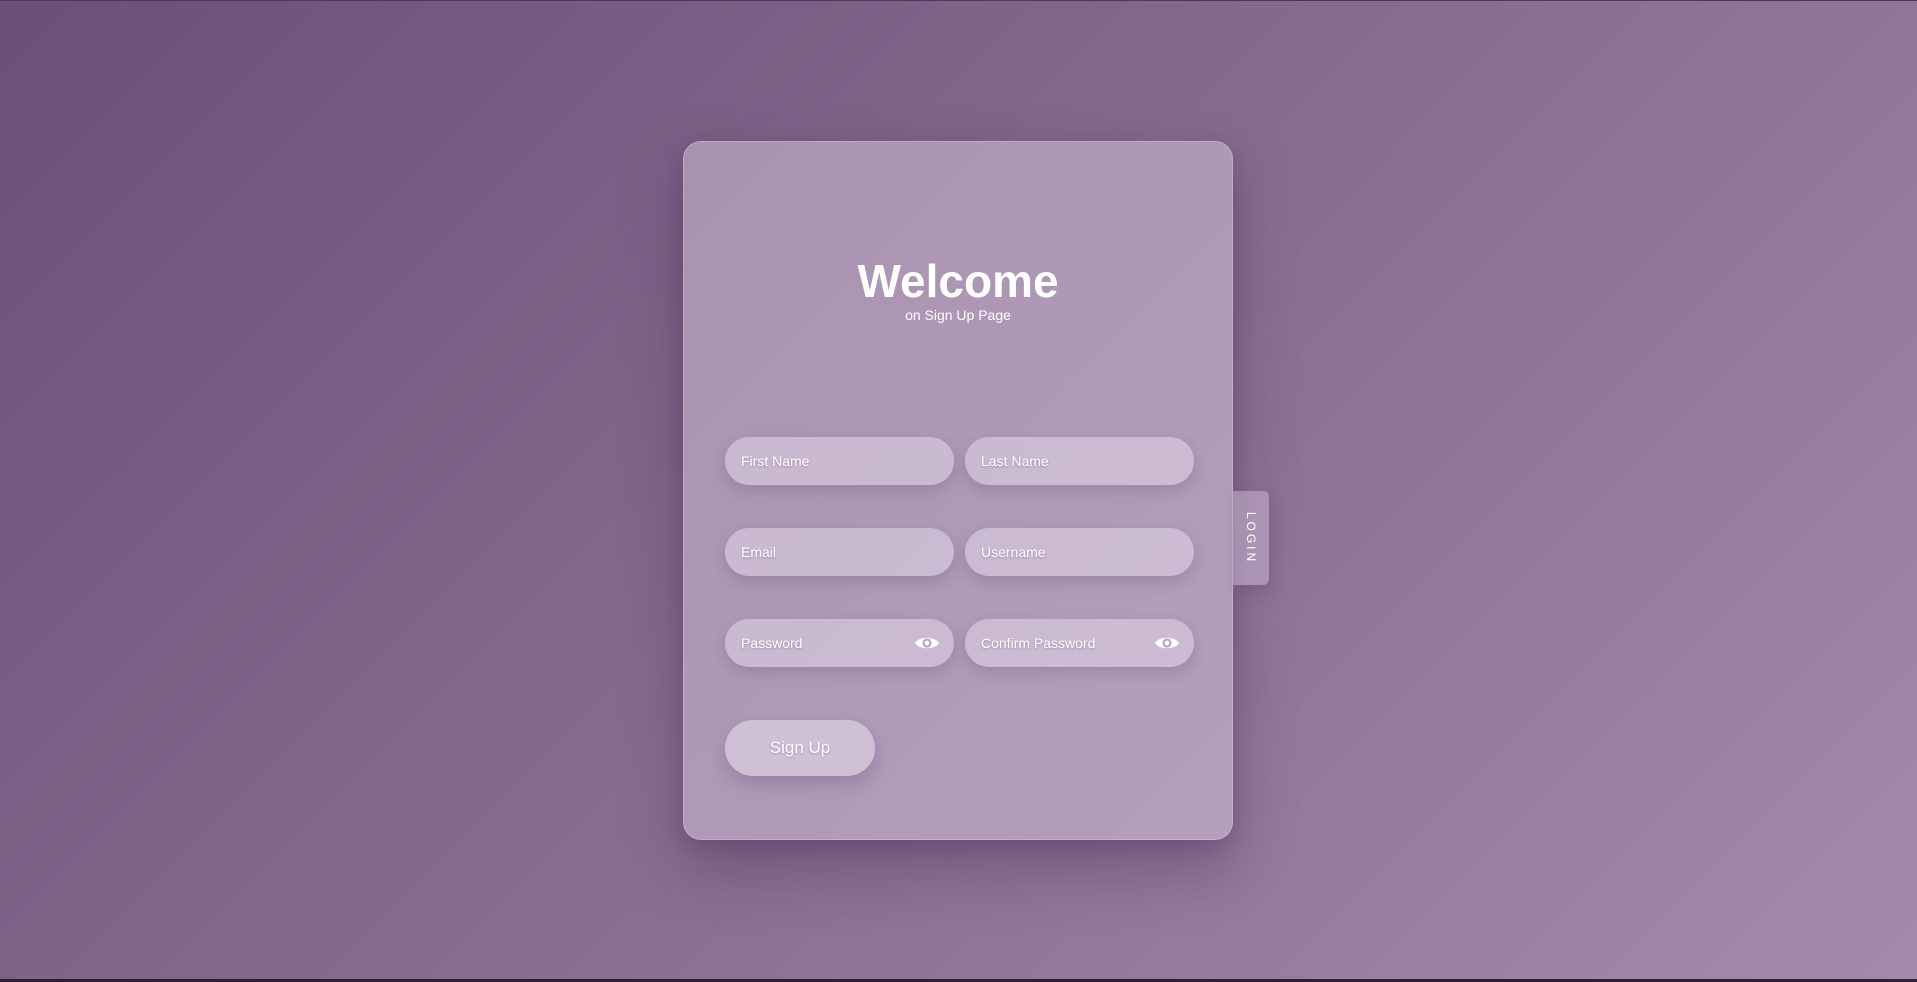  I want to click on email-field-wrapper, so click(839, 552).